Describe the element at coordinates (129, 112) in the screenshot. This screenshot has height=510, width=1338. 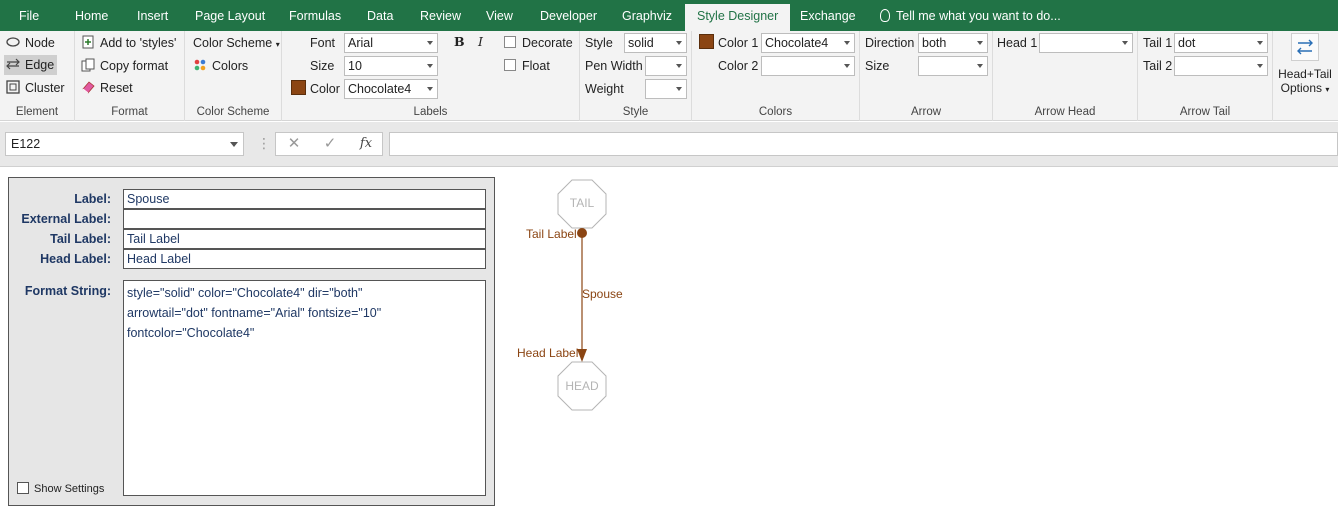
I see `group-label-format: Format` at that location.